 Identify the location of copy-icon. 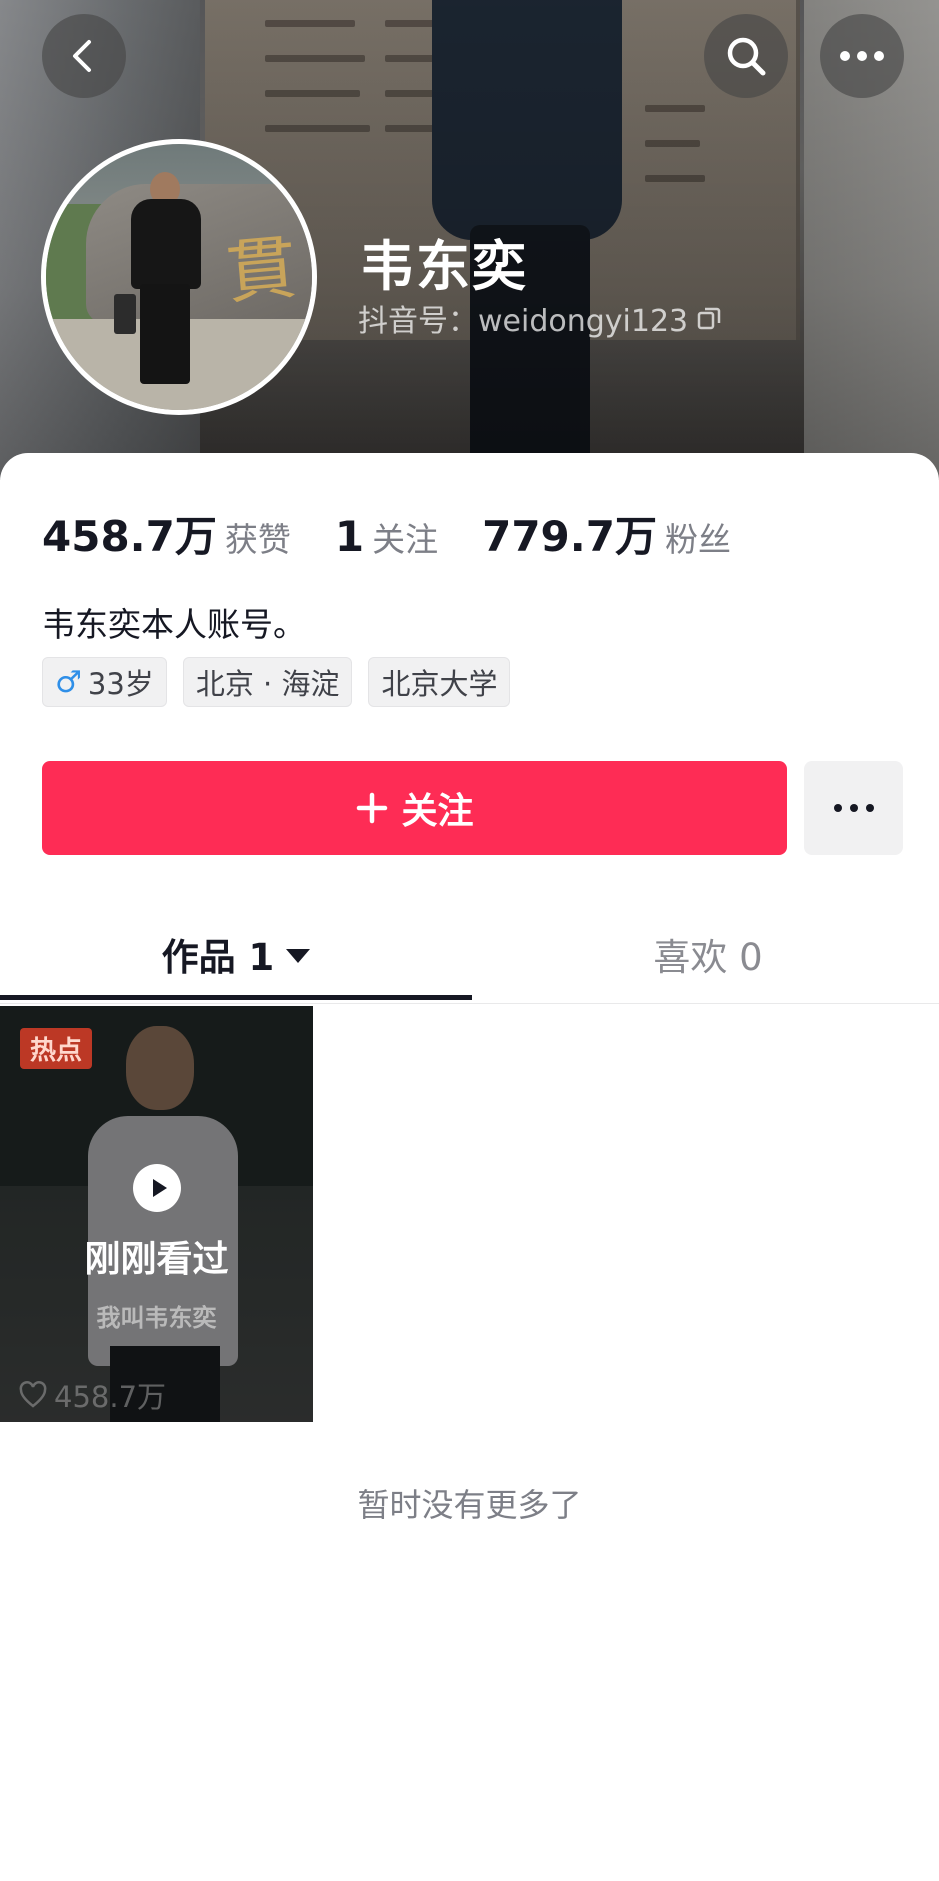
(709, 318).